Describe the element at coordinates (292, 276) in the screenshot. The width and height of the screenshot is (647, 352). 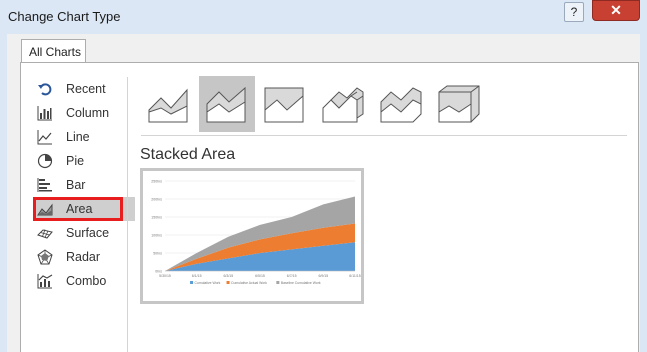
I see `x-tick-label: 6/7/15` at that location.